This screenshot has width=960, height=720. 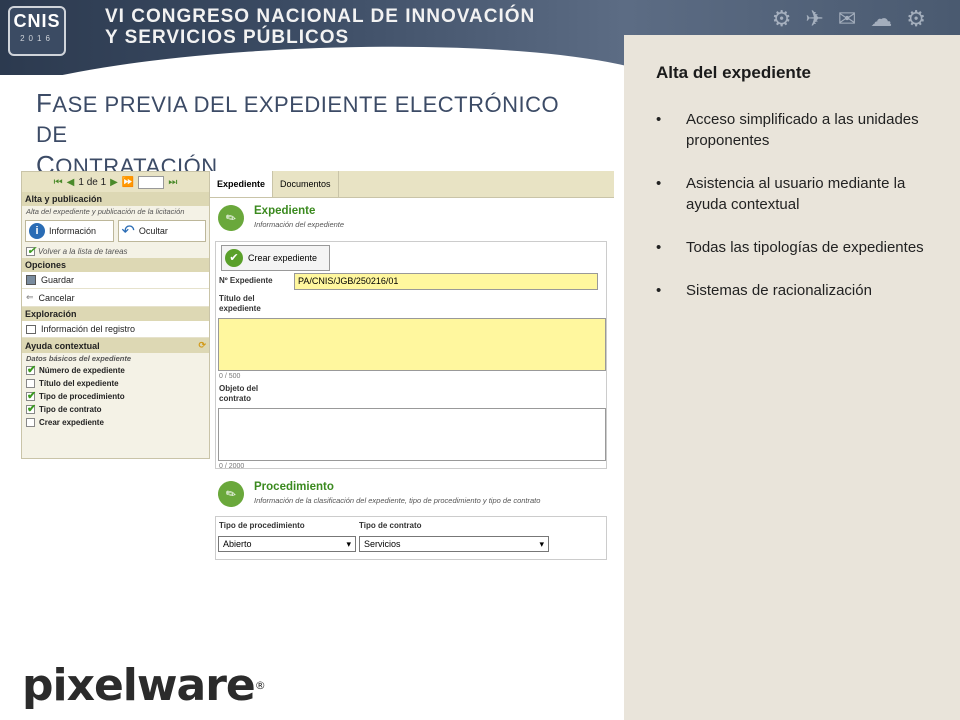 What do you see at coordinates (412, 434) in the screenshot?
I see `contract-object-textarea` at bounding box center [412, 434].